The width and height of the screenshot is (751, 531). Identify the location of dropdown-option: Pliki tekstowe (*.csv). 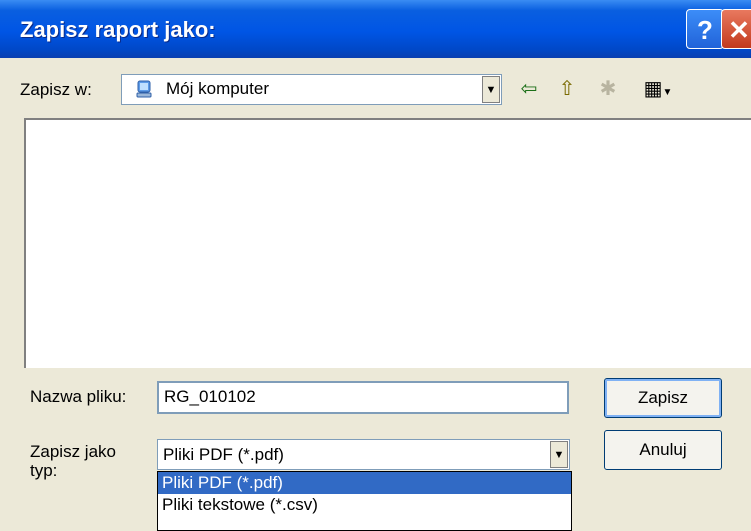
(364, 505).